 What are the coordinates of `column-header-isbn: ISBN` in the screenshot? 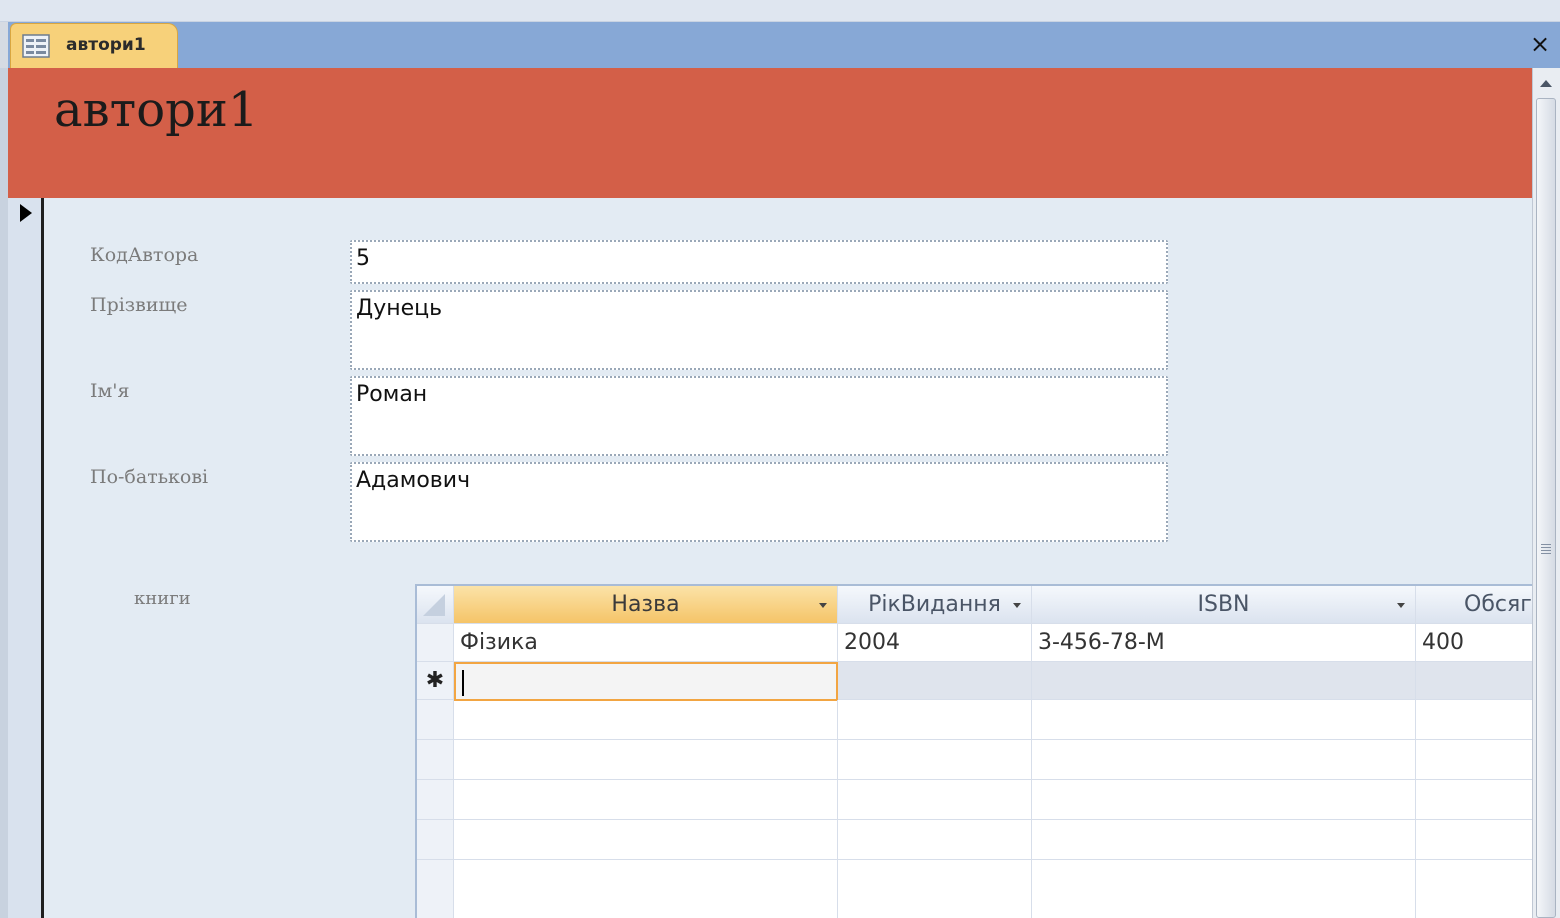 It's located at (1224, 605).